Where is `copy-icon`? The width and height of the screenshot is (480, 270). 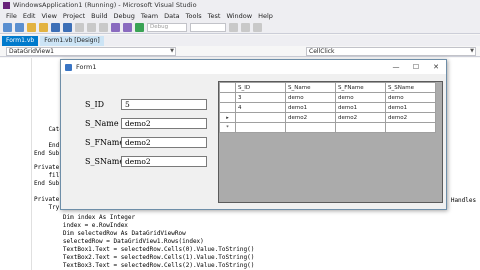
copy-icon is located at coordinates (91, 27).